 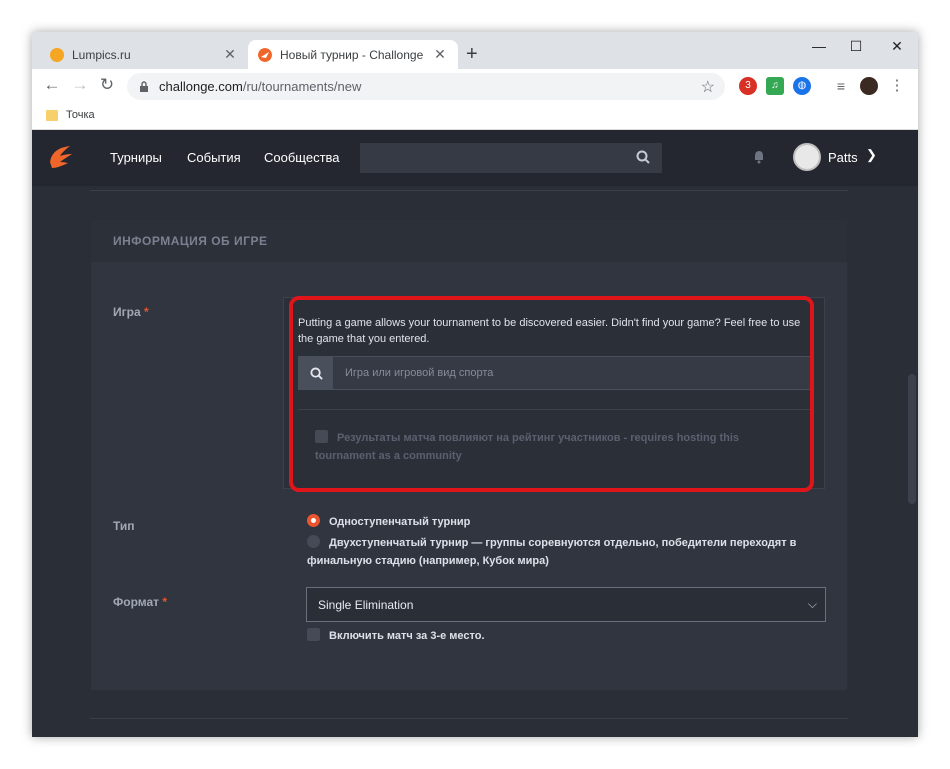 I want to click on maximize-icon: ☐, so click(x=856, y=46).